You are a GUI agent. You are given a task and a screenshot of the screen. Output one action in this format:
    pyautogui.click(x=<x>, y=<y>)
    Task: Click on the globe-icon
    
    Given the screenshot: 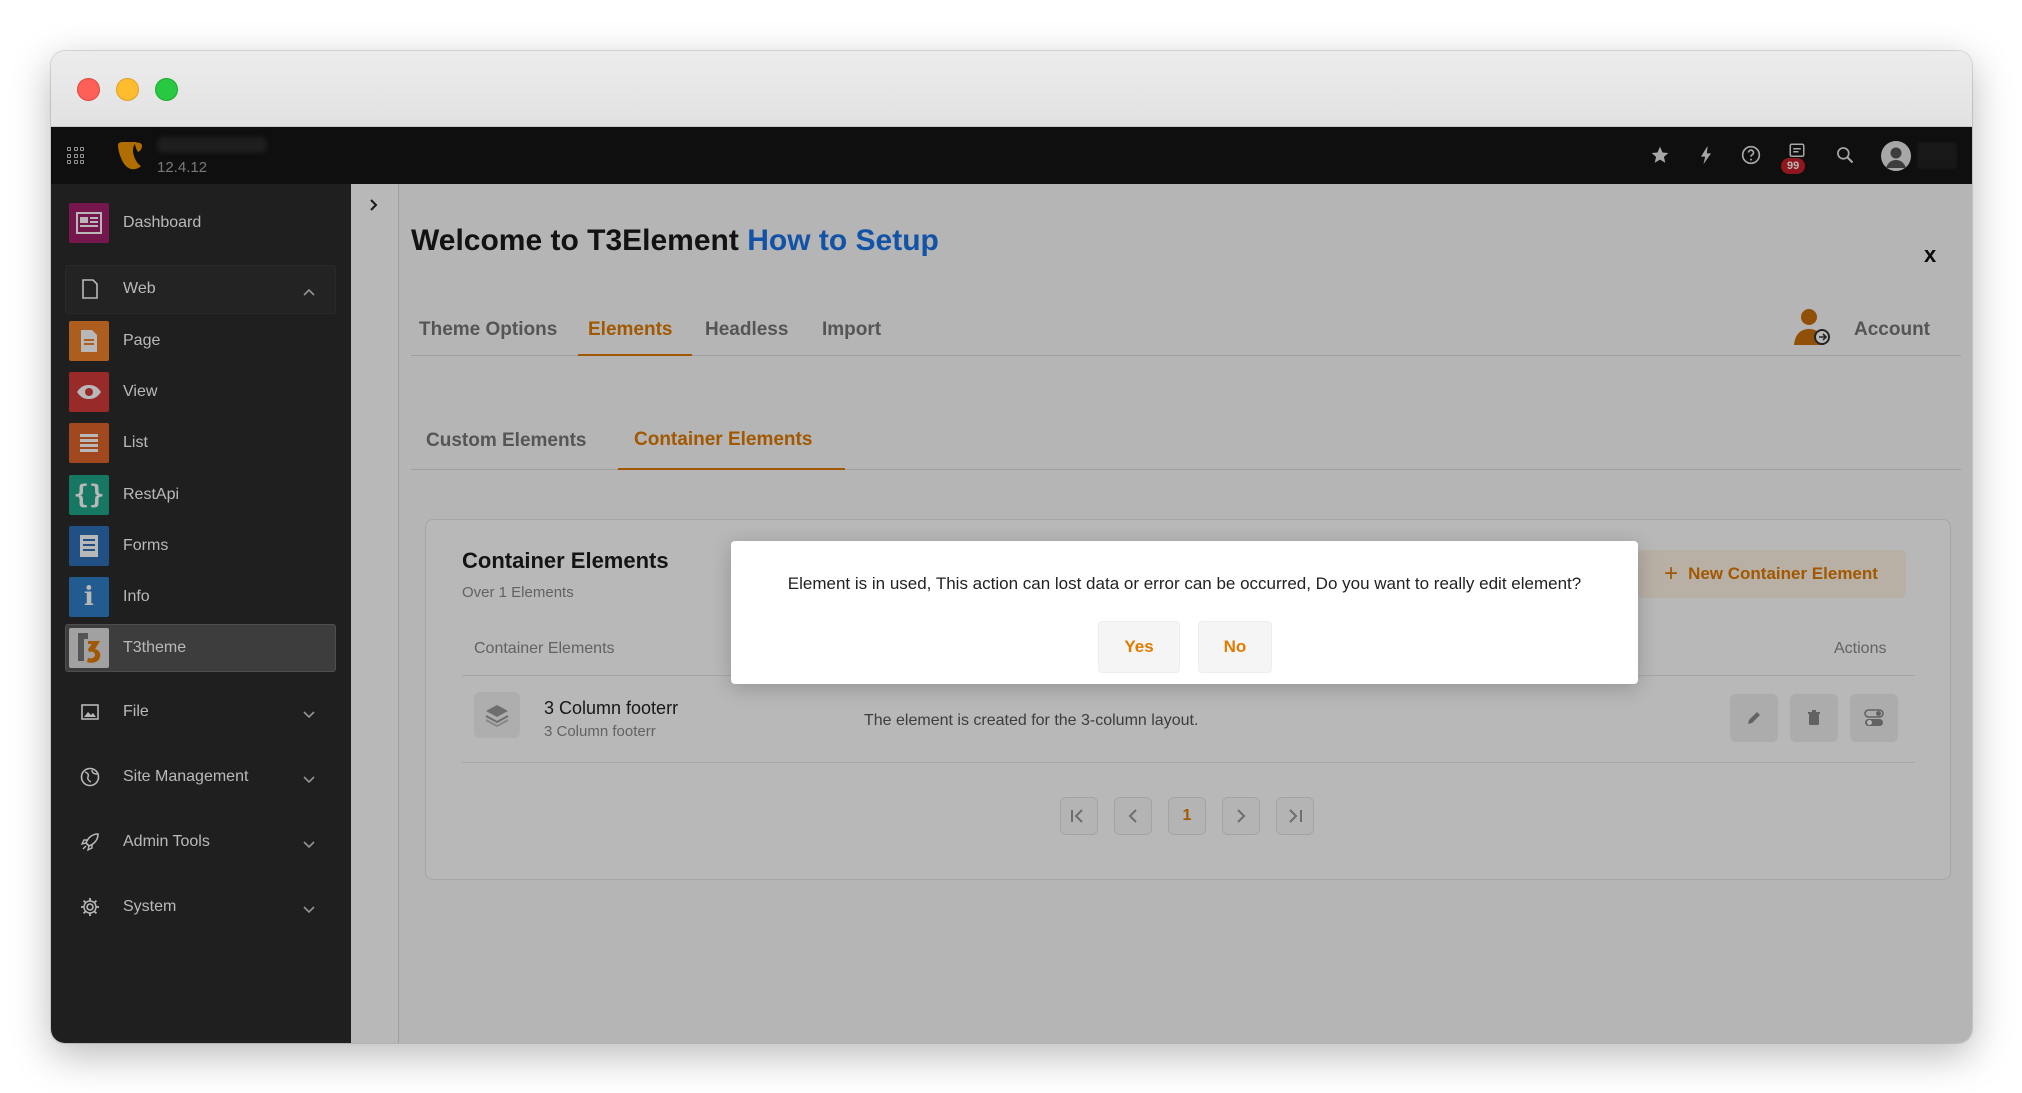 What is the action you would take?
    pyautogui.click(x=90, y=777)
    